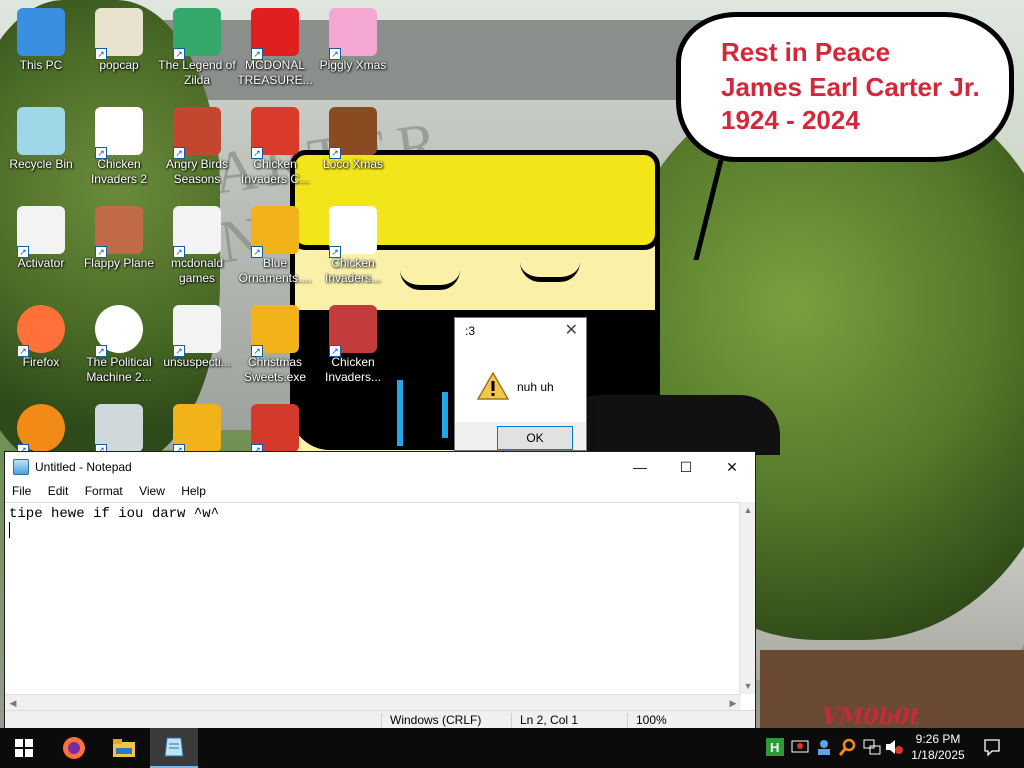  I want to click on taskbar-firefox, so click(74, 748).